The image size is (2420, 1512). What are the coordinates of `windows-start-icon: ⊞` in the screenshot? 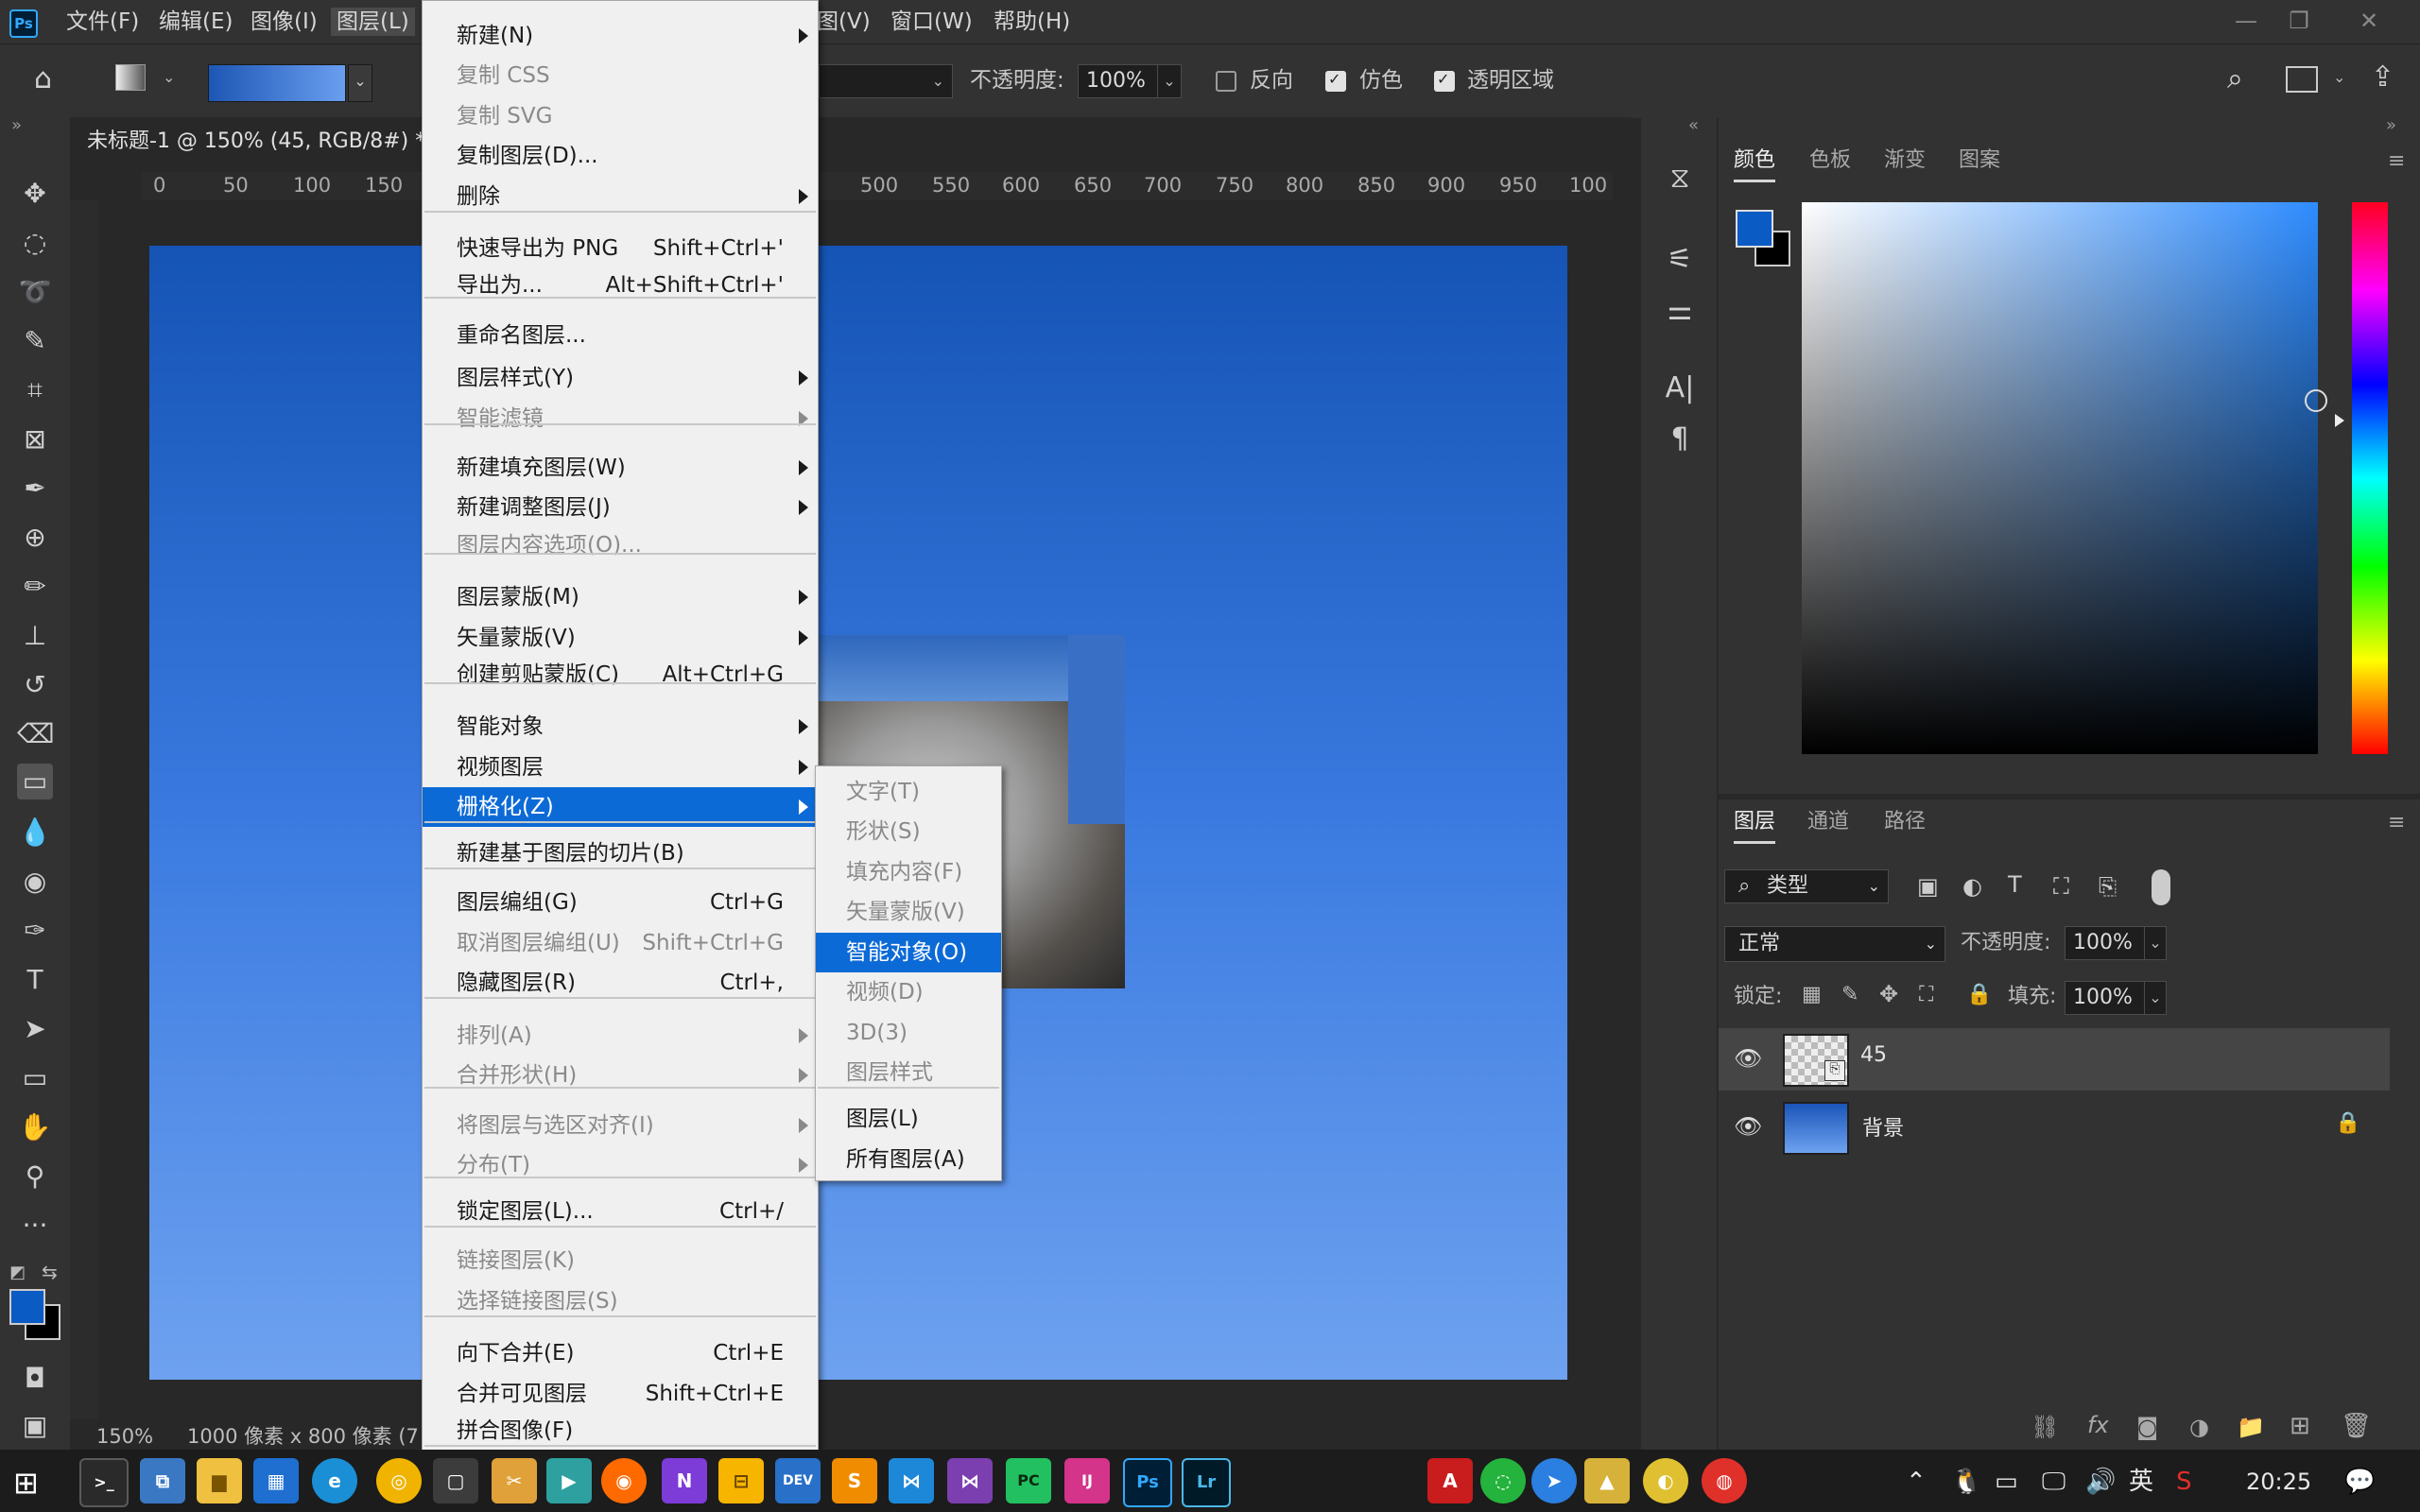 It's located at (26, 1483).